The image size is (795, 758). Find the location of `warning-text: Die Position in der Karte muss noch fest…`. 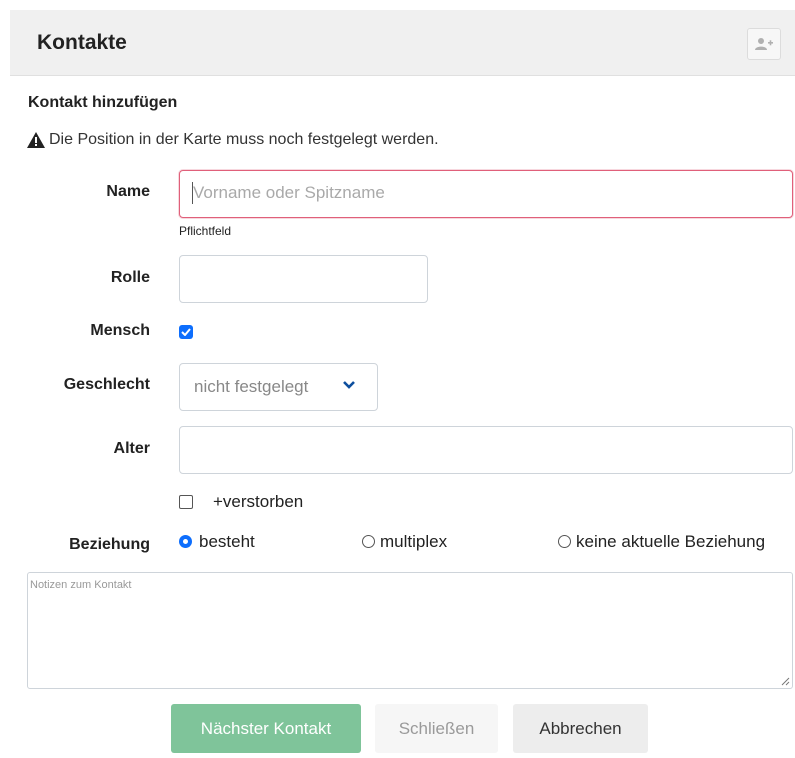

warning-text: Die Position in der Karte muss noch fest… is located at coordinates (244, 139).